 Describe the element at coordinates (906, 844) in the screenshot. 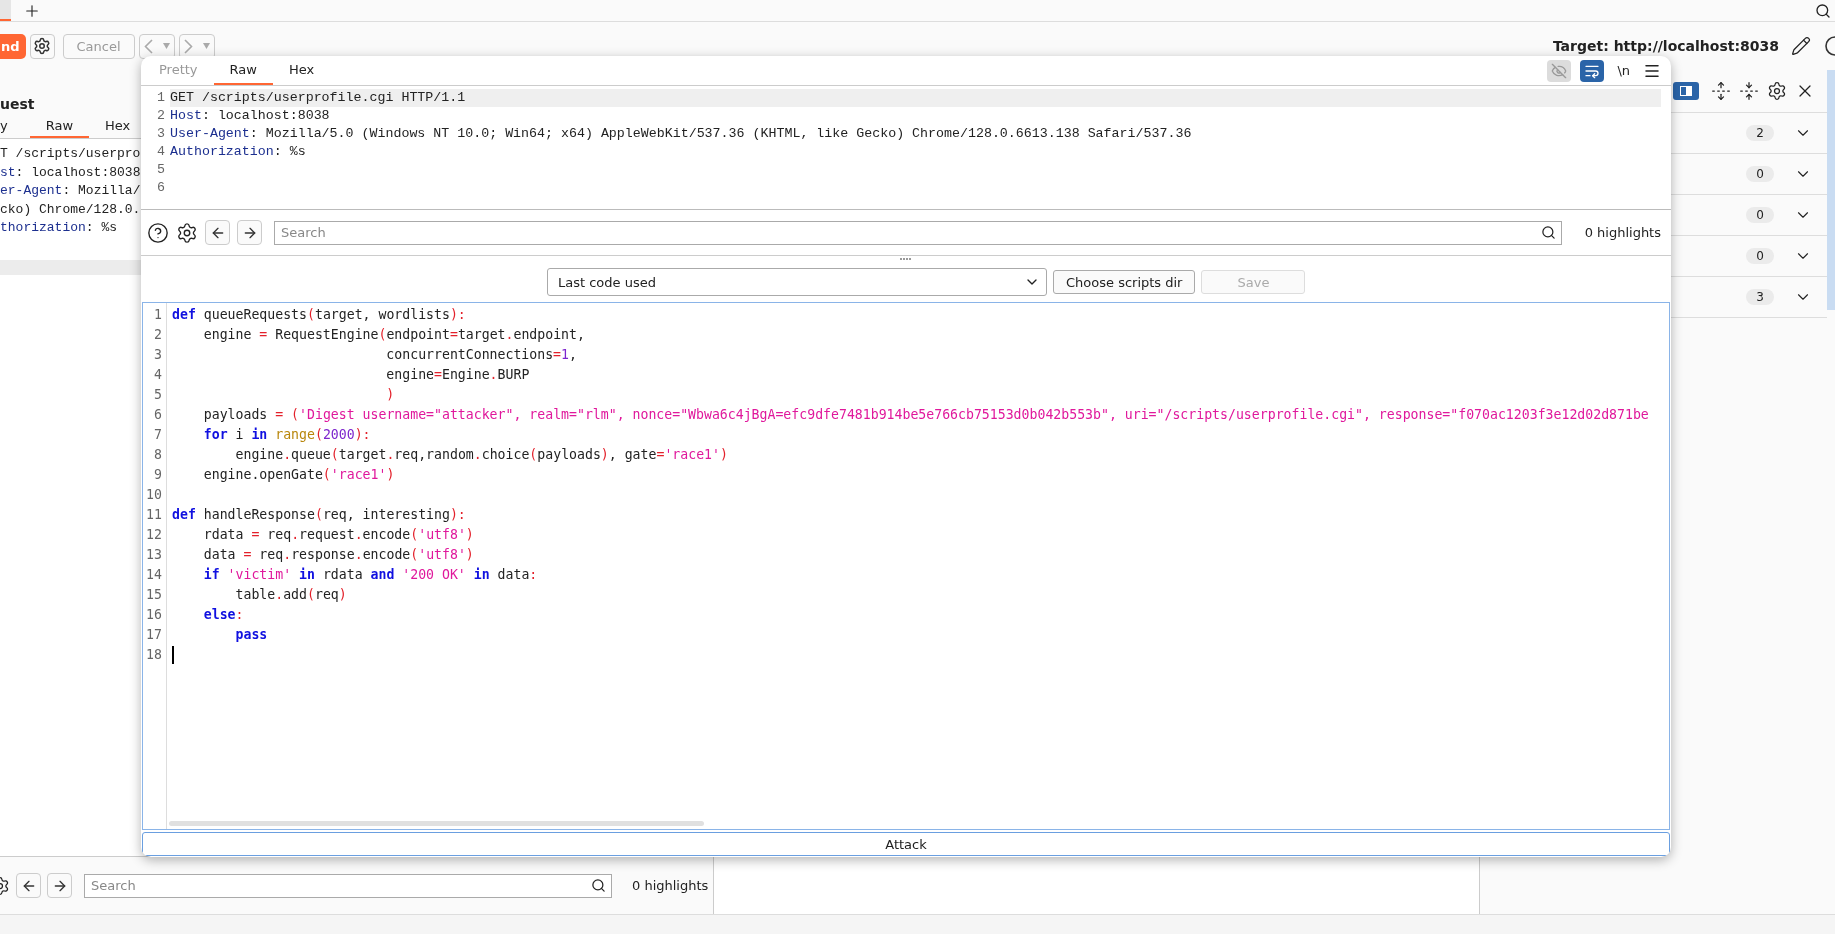

I see `attack-button: Attack` at that location.